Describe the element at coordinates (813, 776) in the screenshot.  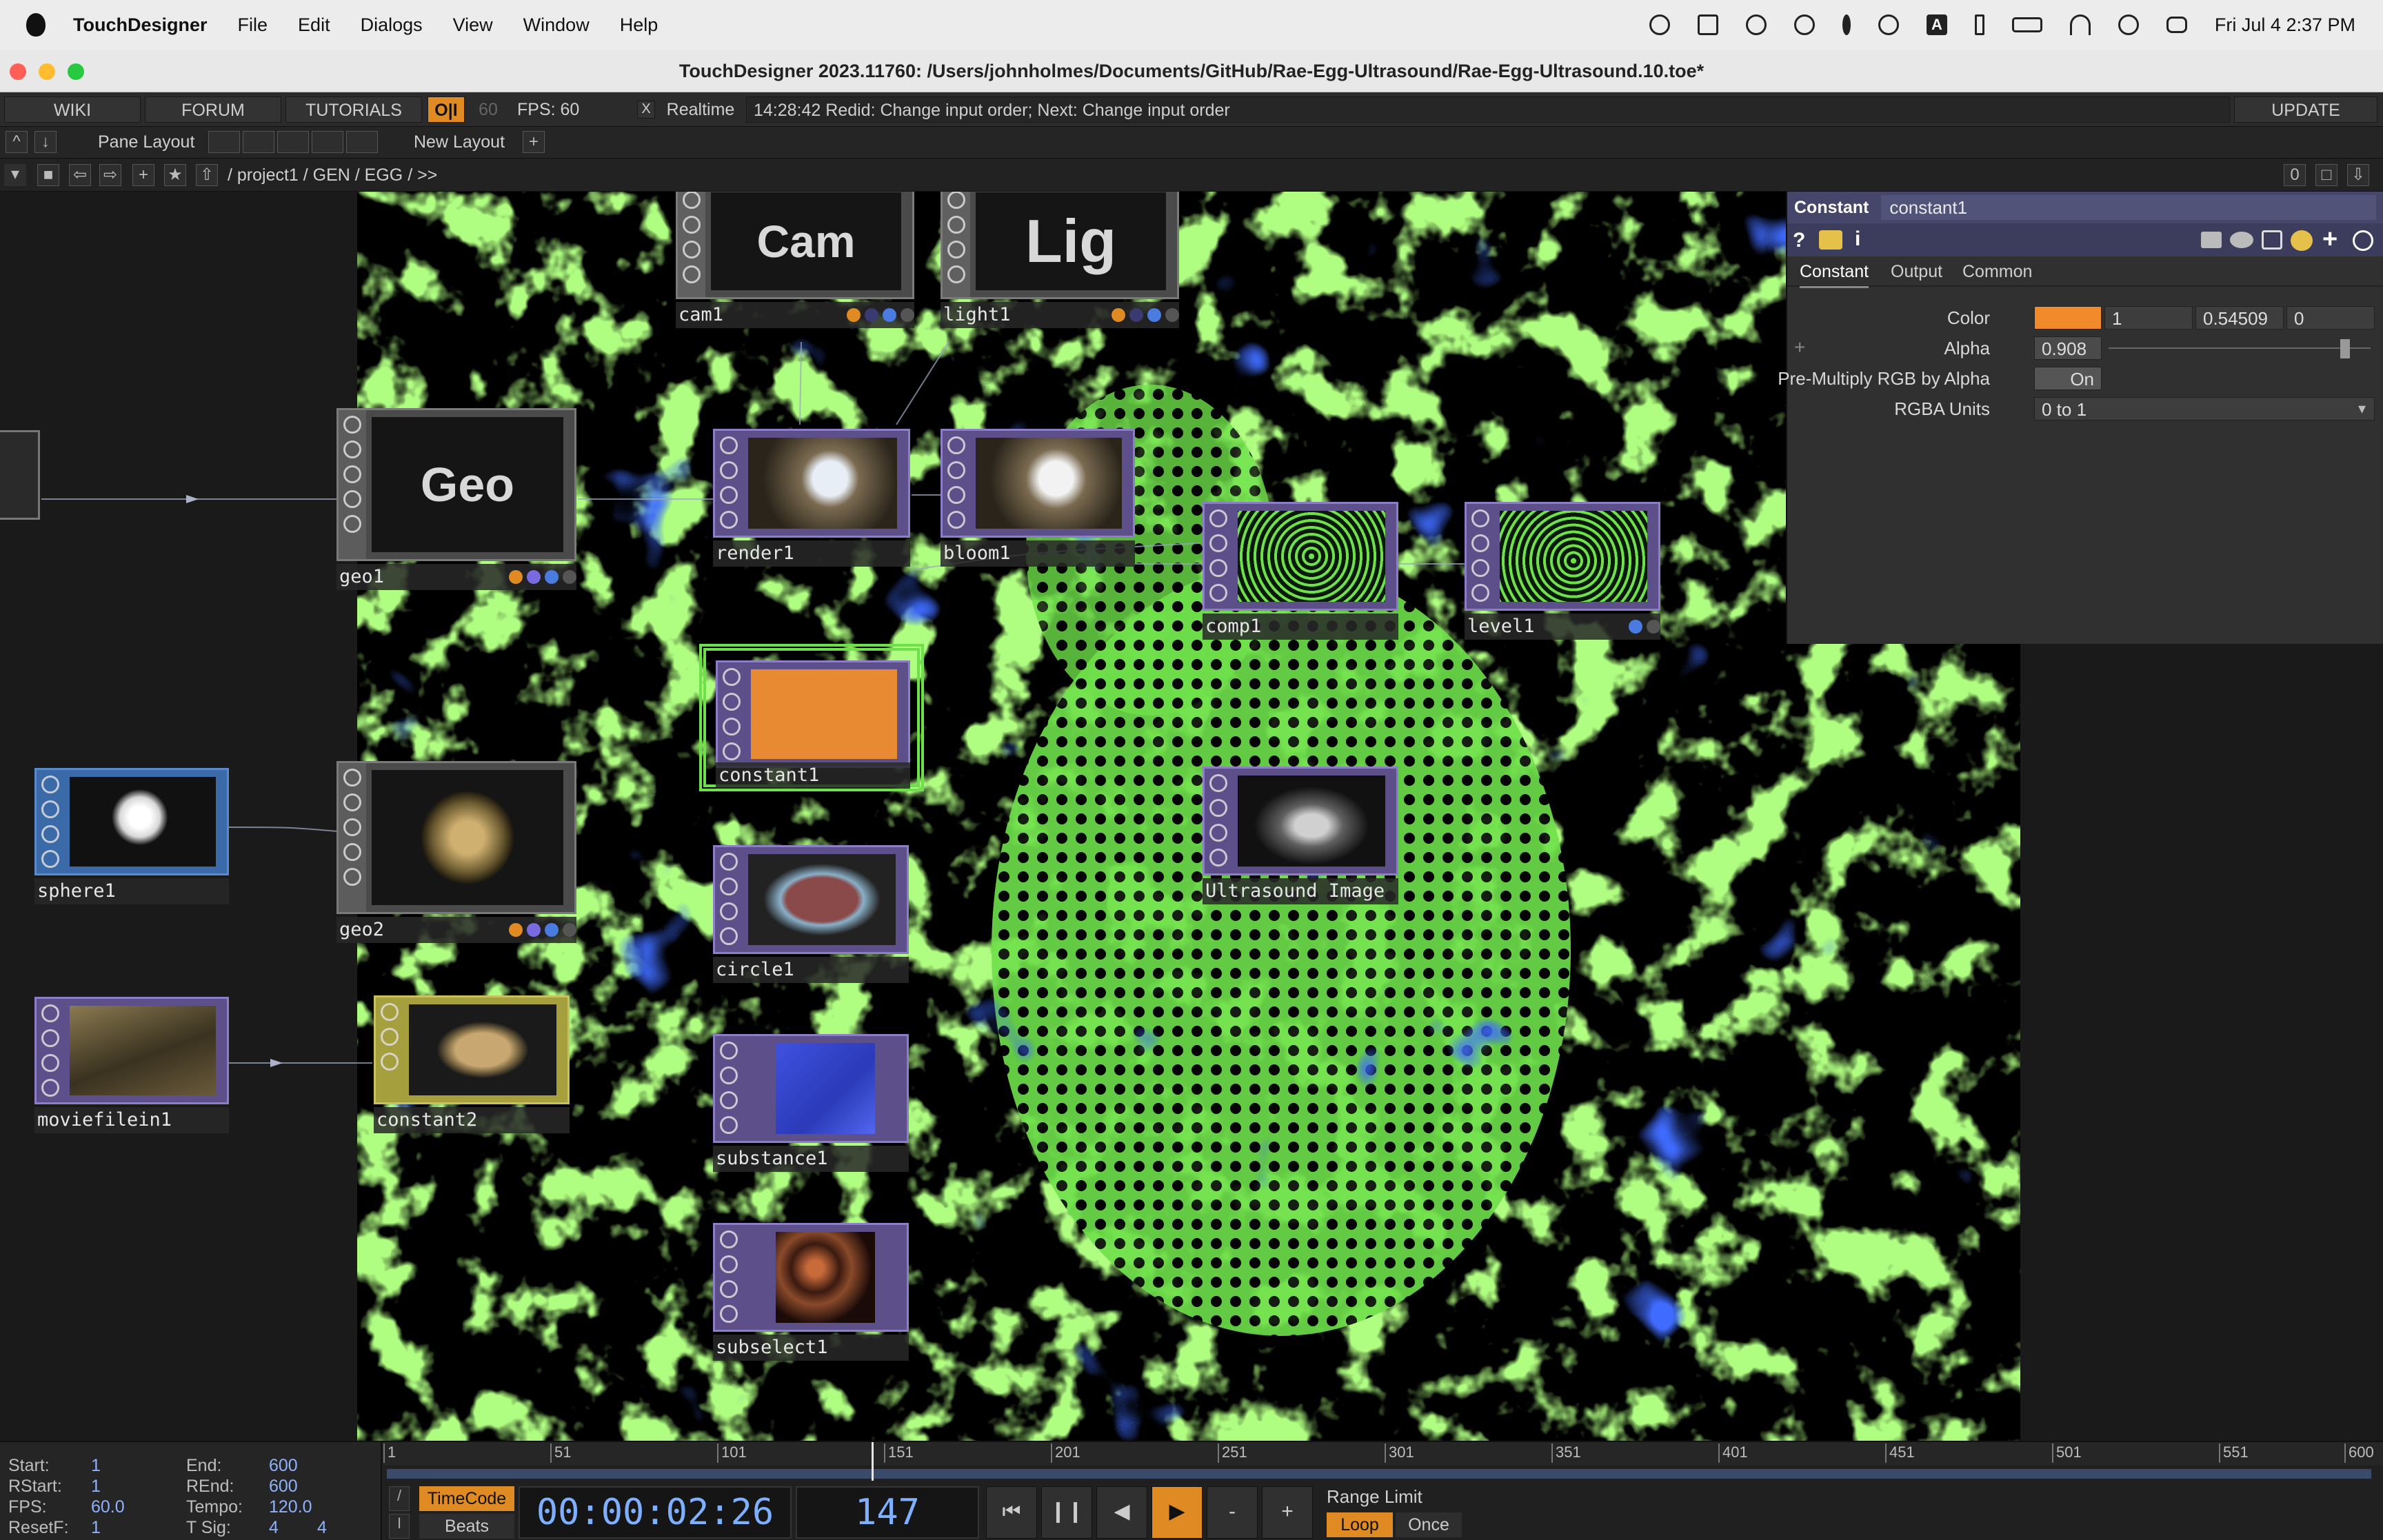
I see `node-label-constant1: constant1` at that location.